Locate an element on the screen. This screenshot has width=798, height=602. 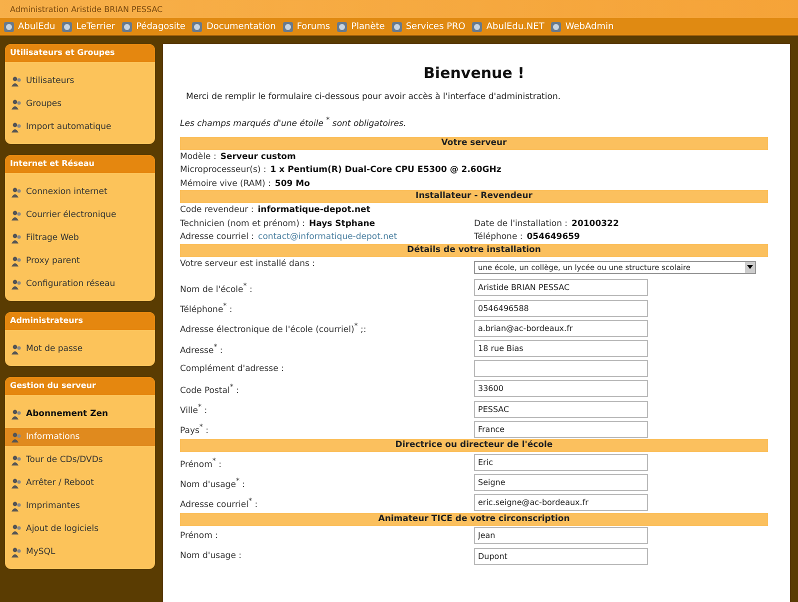
info-value: Hays Stphane is located at coordinates (342, 223).